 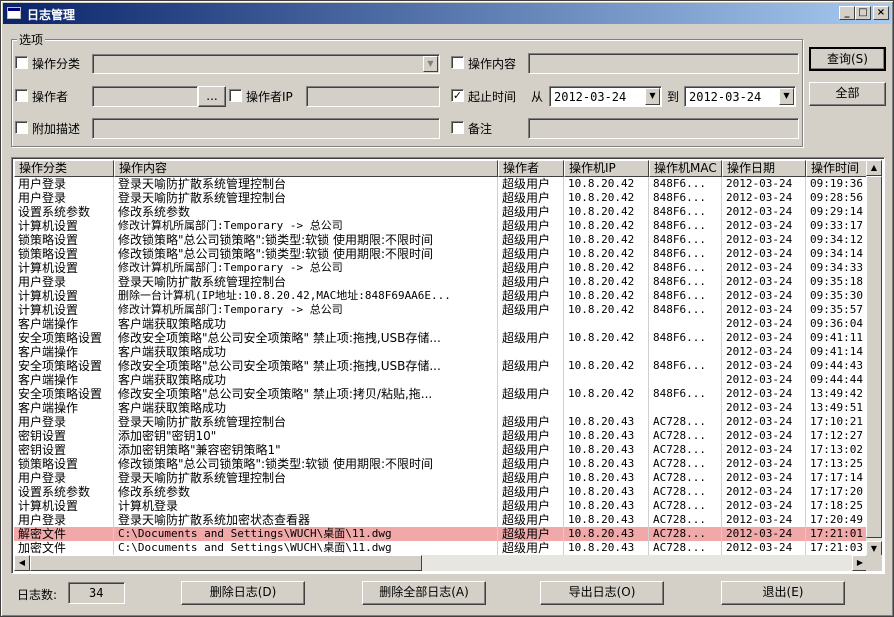 I want to click on delete-all-logs-button: 删除全部日志(A), so click(x=424, y=593).